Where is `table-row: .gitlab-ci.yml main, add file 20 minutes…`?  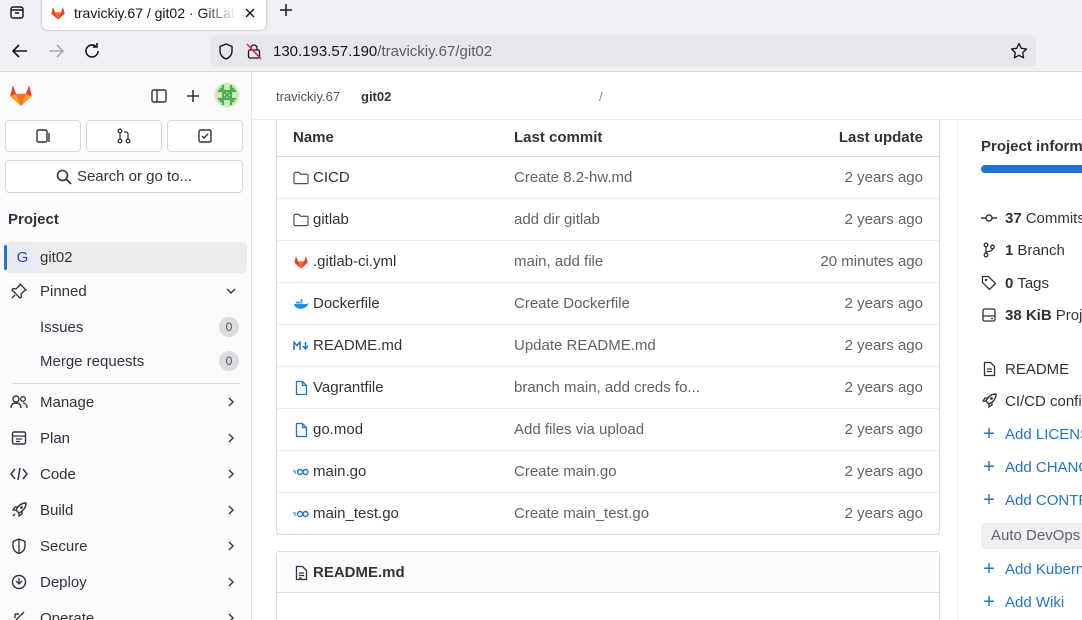
table-row: .gitlab-ci.yml main, add file 20 minutes… is located at coordinates (608, 262).